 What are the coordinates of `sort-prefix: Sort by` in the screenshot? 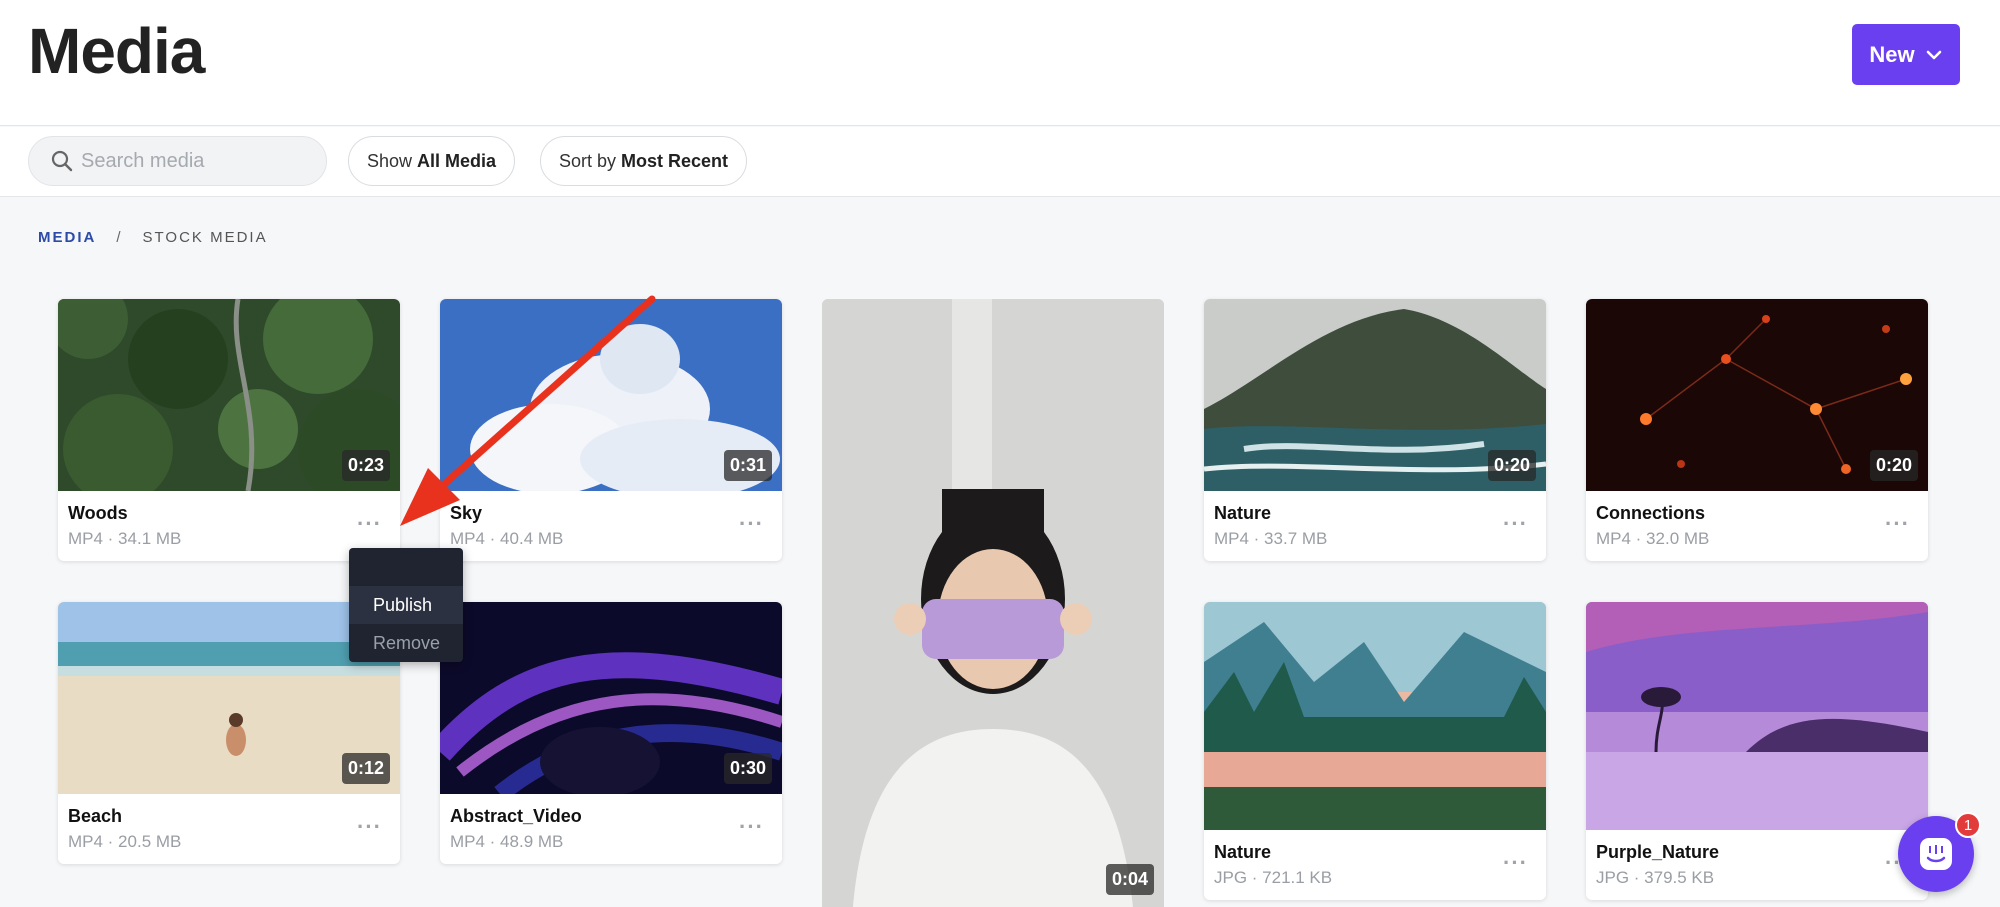 It's located at (588, 160).